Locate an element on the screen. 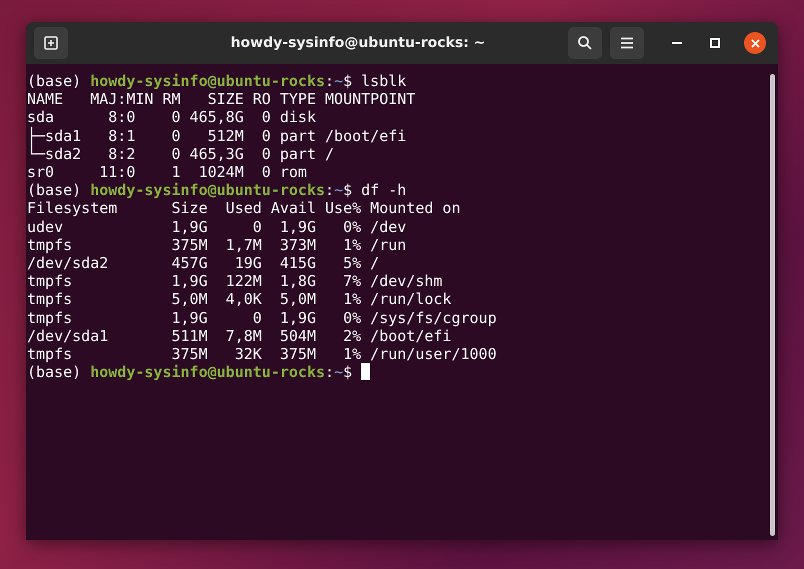 This screenshot has width=804, height=569. output-line: ├─sda1 8:1 0 512M 0 part /boot/efi is located at coordinates (216, 135).